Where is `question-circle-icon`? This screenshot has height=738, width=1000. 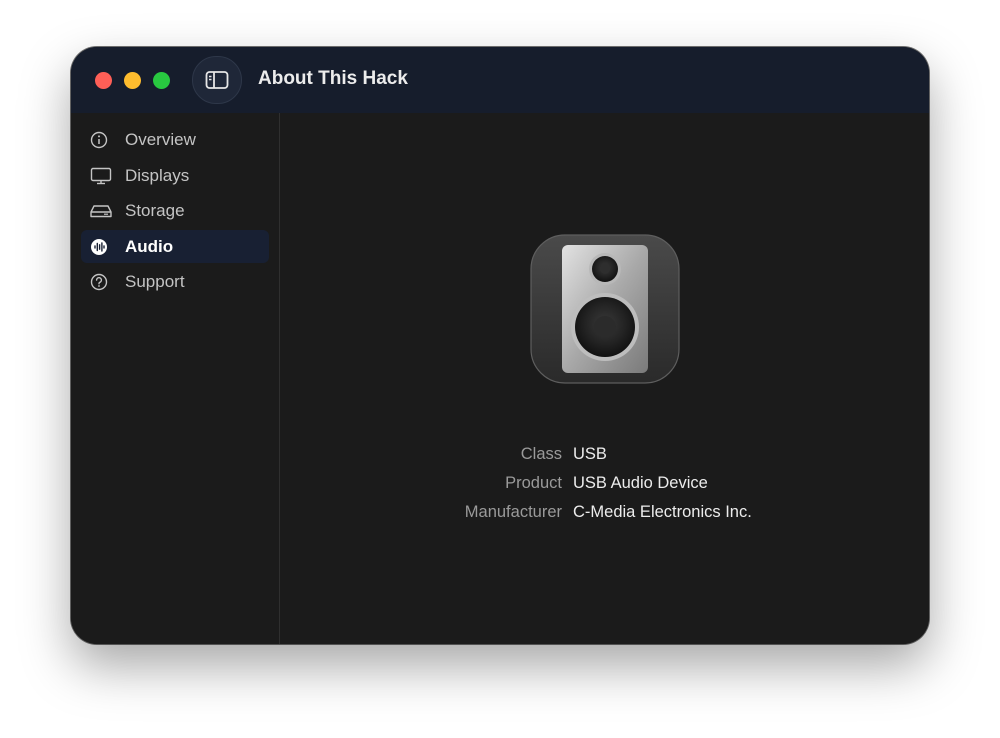
question-circle-icon is located at coordinates (103, 282).